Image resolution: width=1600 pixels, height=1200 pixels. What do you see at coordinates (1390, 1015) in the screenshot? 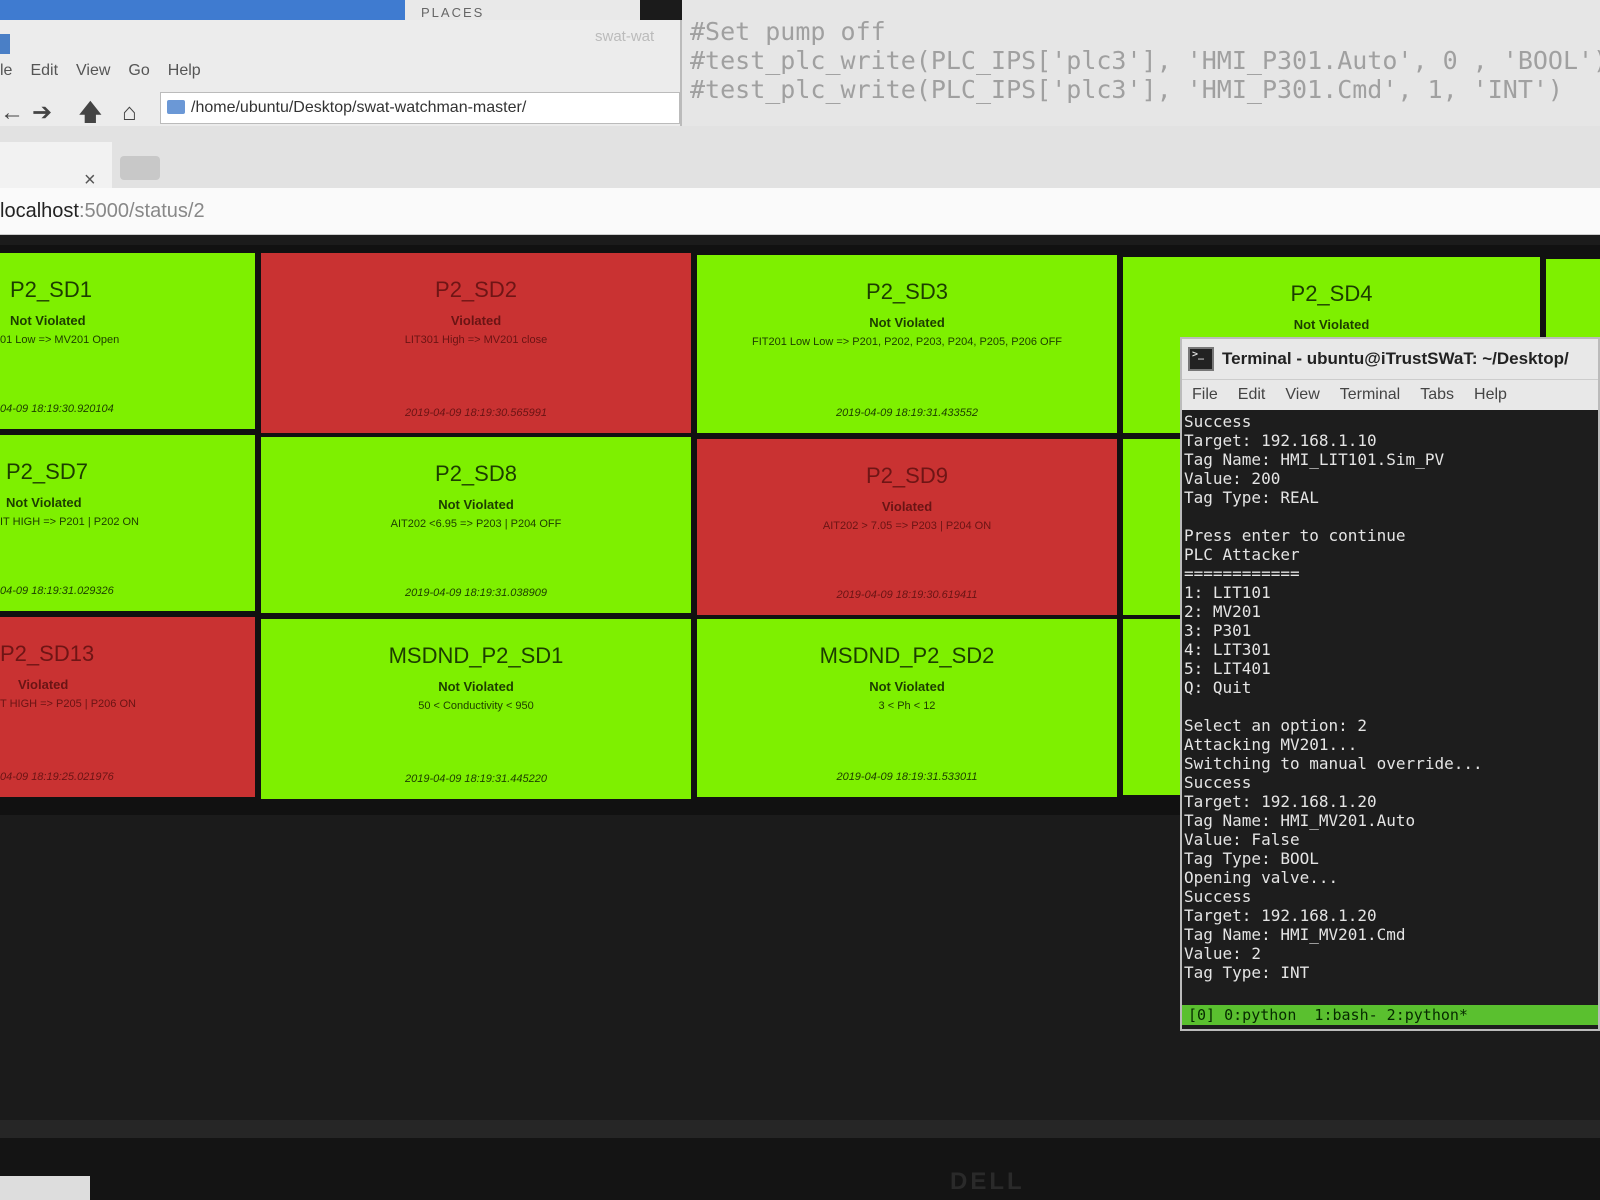
I see `tmux-status-bar: [0] 0:python 1:bash- 2:python*` at bounding box center [1390, 1015].